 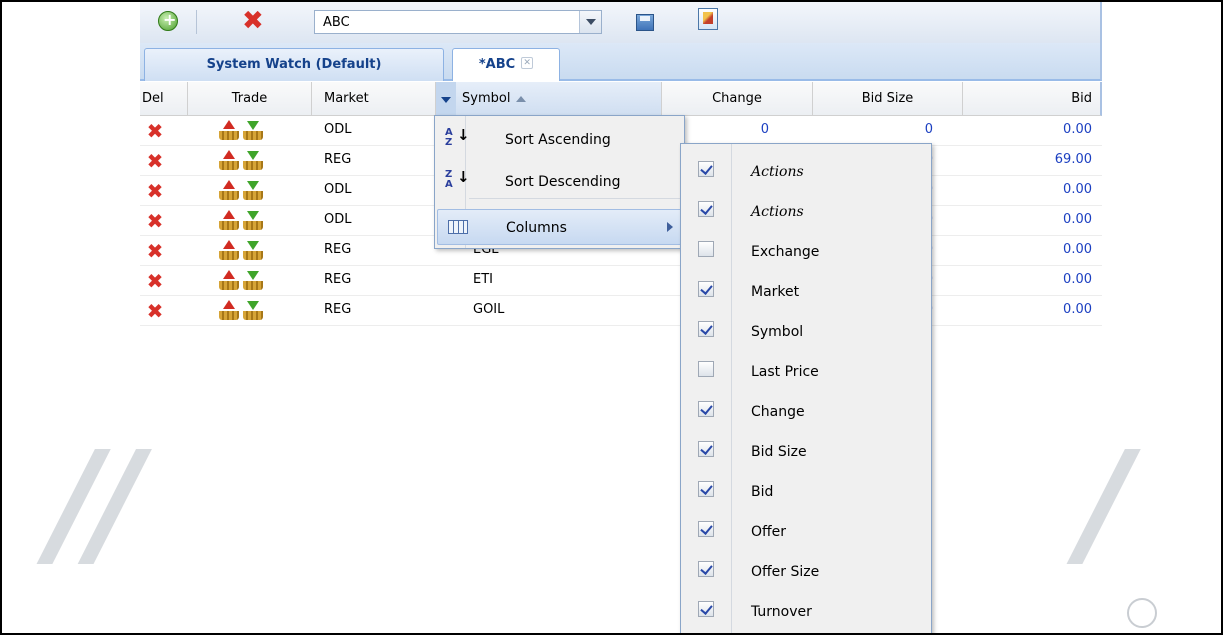 What do you see at coordinates (806, 292) in the screenshot?
I see `column-toggle: Market` at bounding box center [806, 292].